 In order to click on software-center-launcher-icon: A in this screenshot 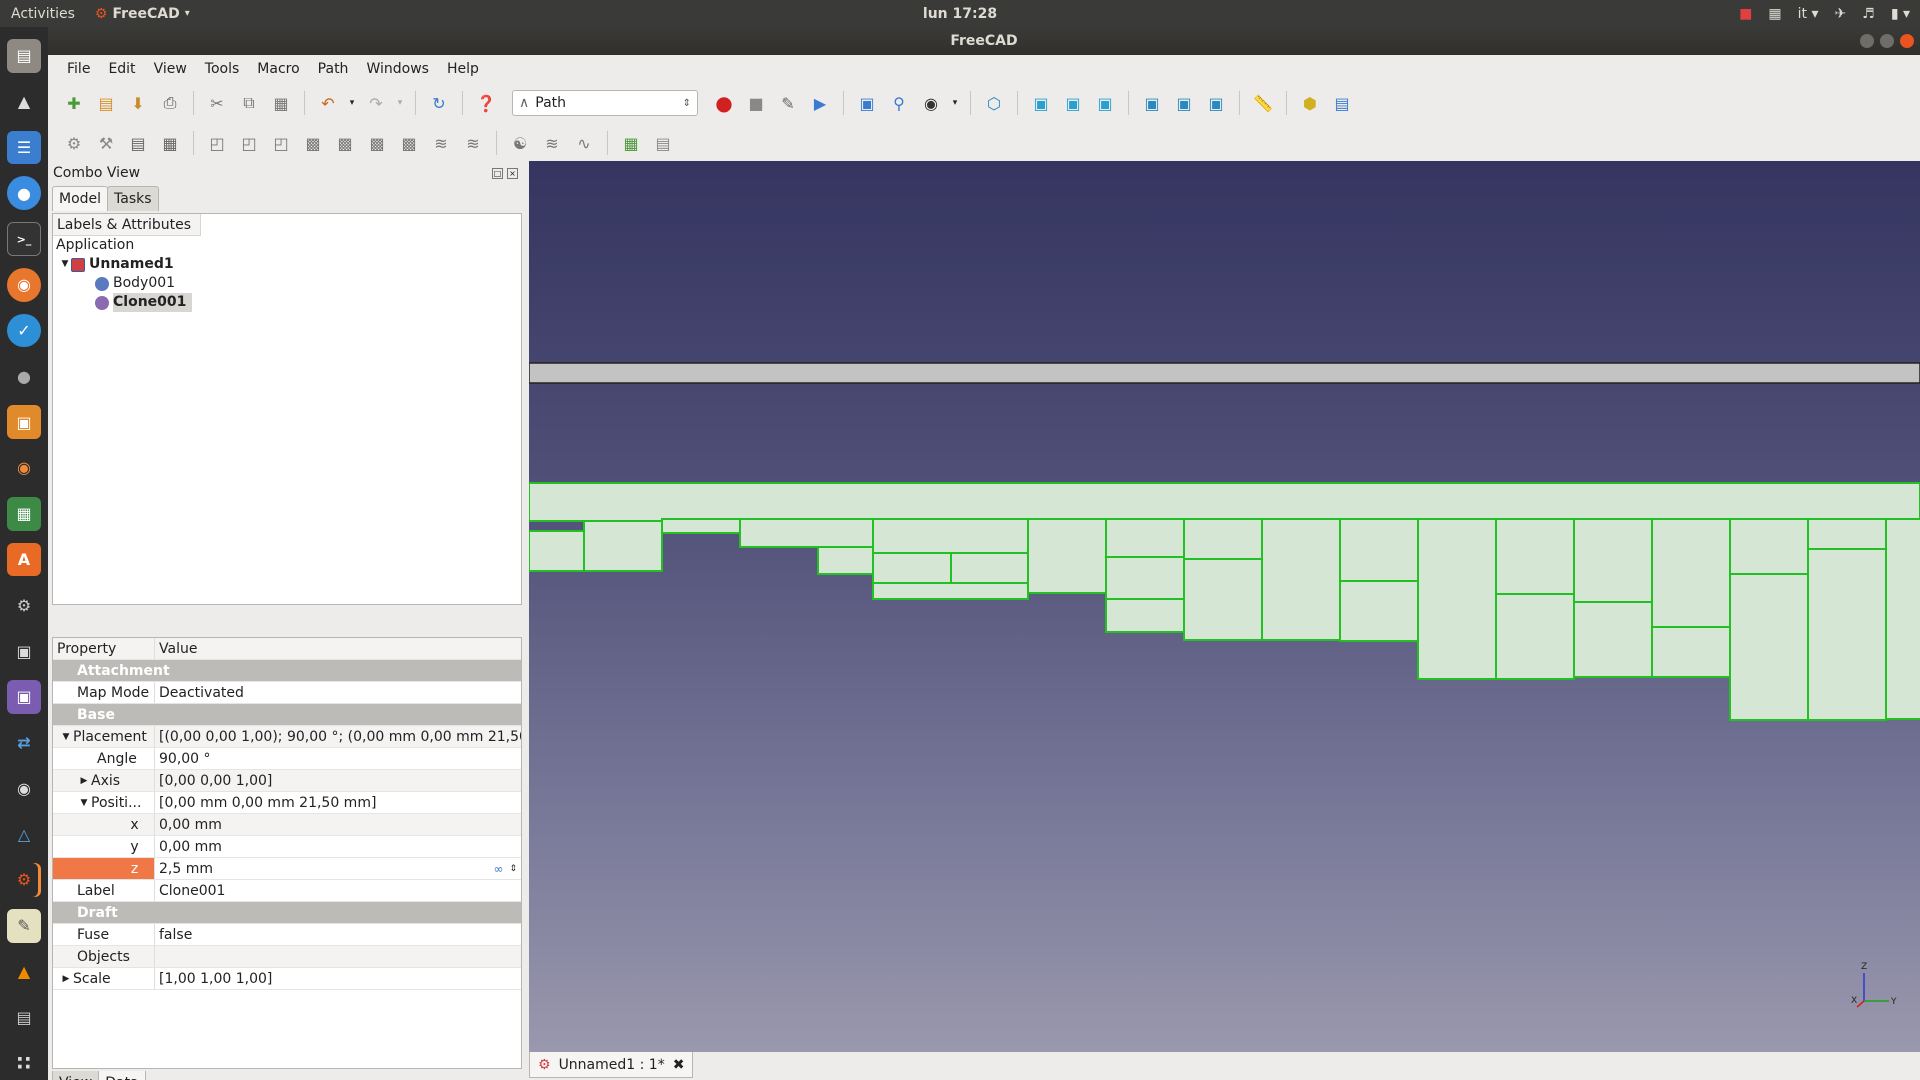, I will do `click(24, 559)`.